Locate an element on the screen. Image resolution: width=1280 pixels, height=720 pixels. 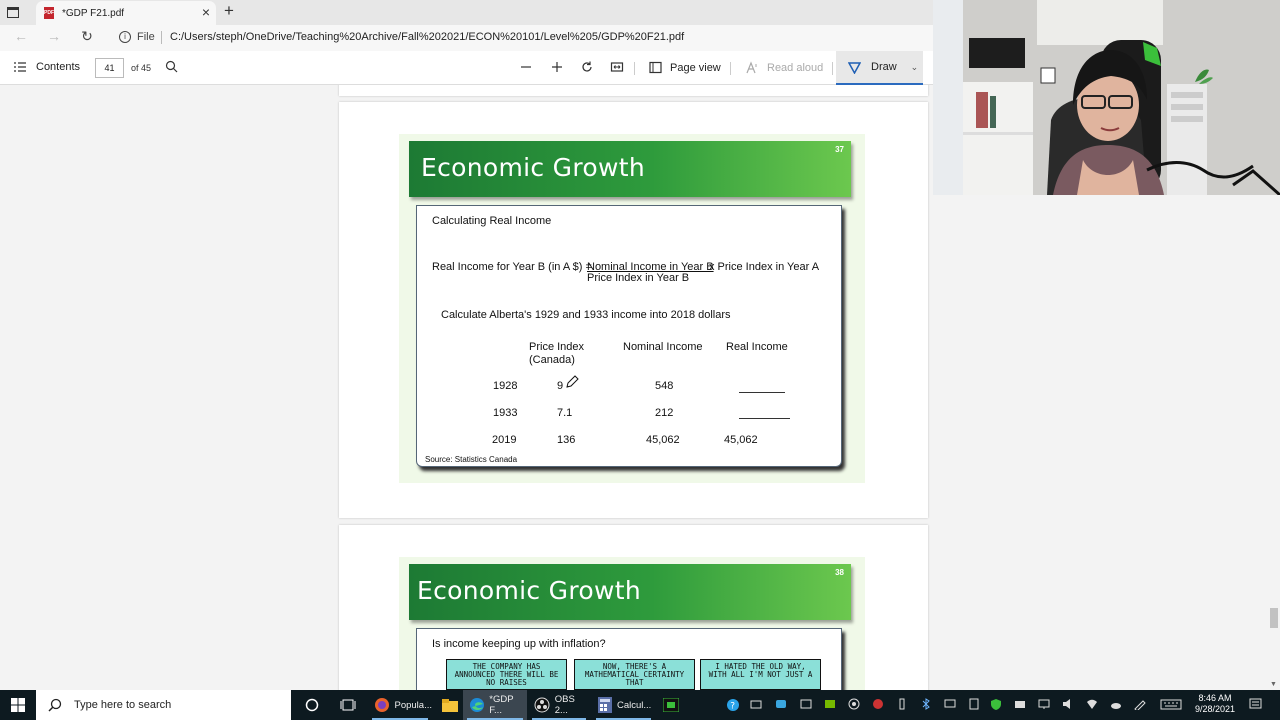
webcam-image is located at coordinates (1106, 97).